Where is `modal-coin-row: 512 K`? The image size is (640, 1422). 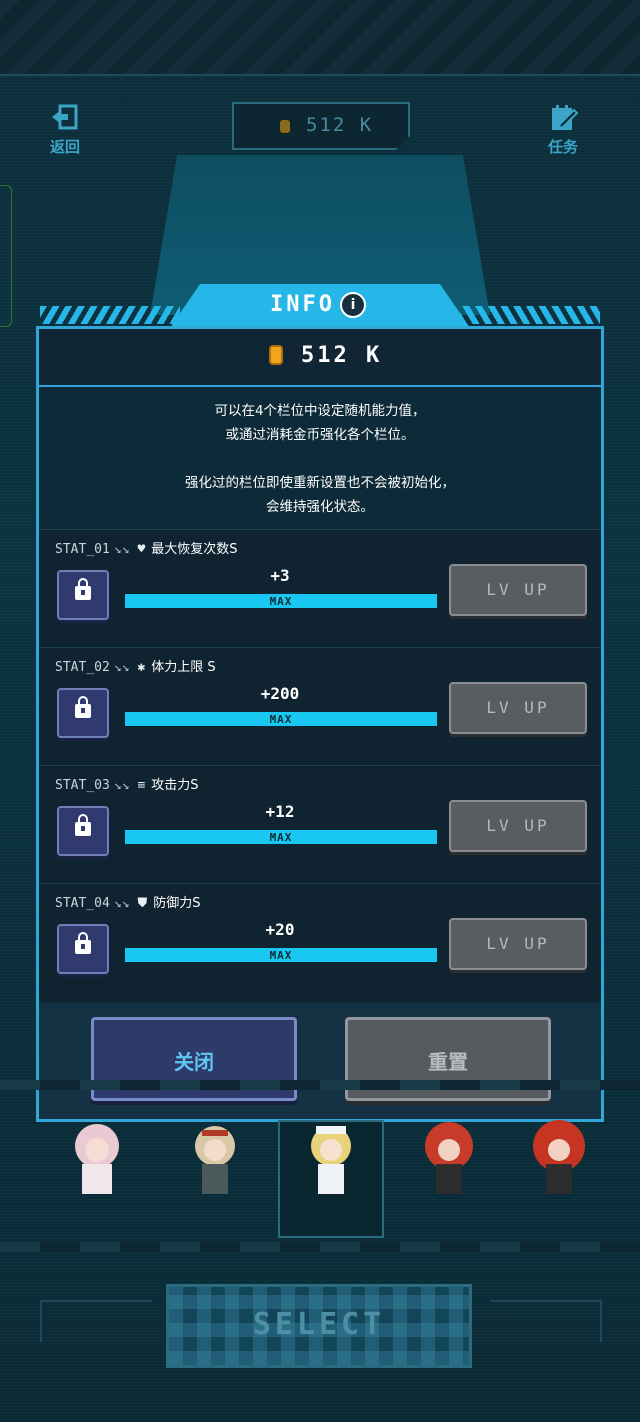 modal-coin-row: 512 K is located at coordinates (320, 358).